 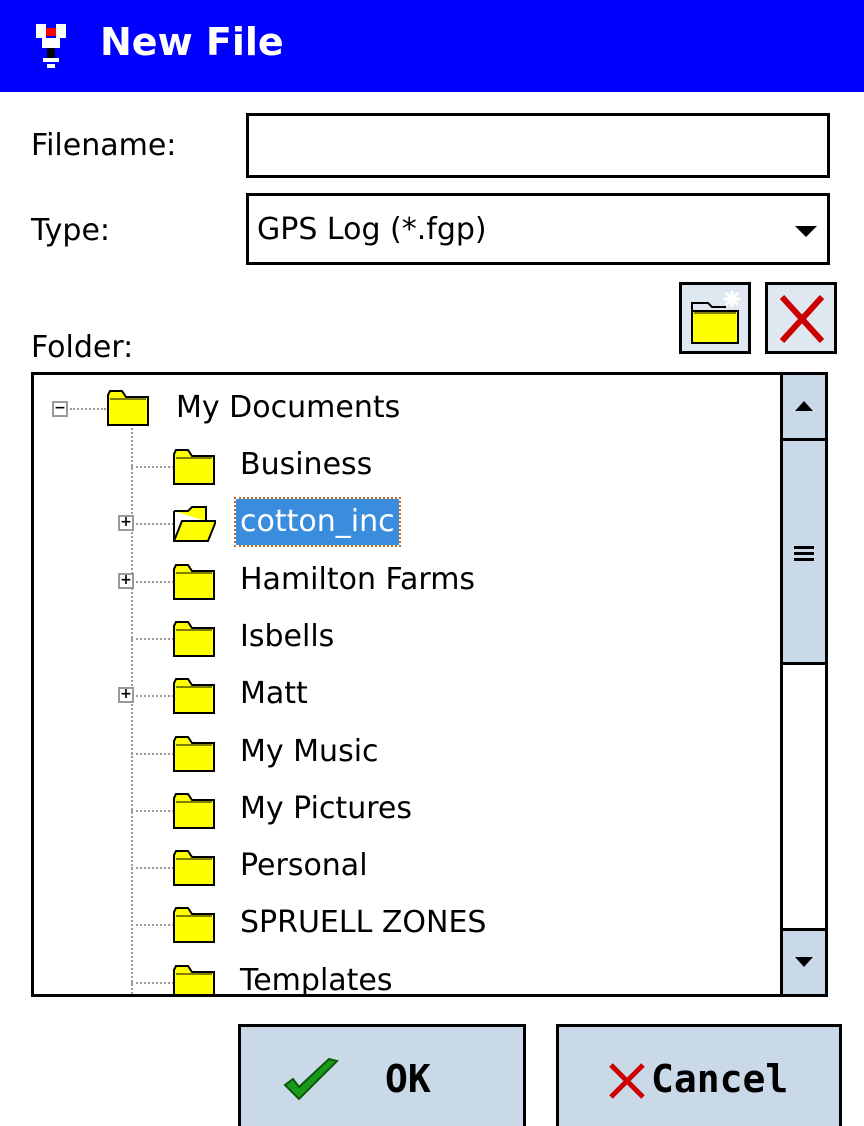 I want to click on folder-label: Folder:, so click(x=82, y=347).